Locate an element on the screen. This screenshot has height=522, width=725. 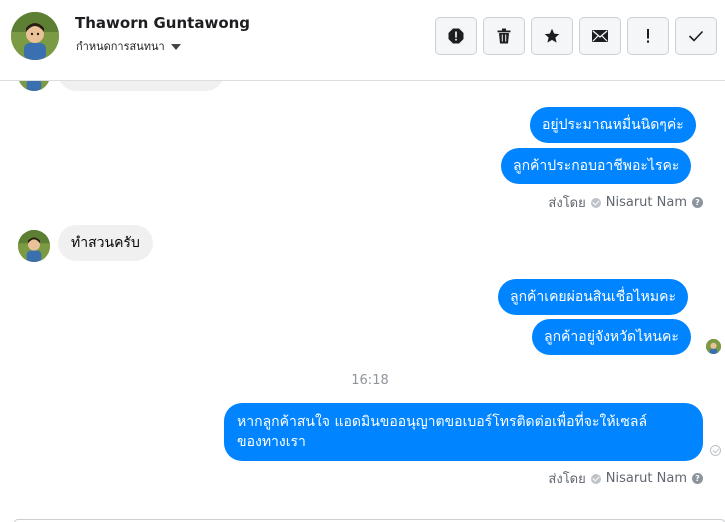
mark-unread-button is located at coordinates (600, 36).